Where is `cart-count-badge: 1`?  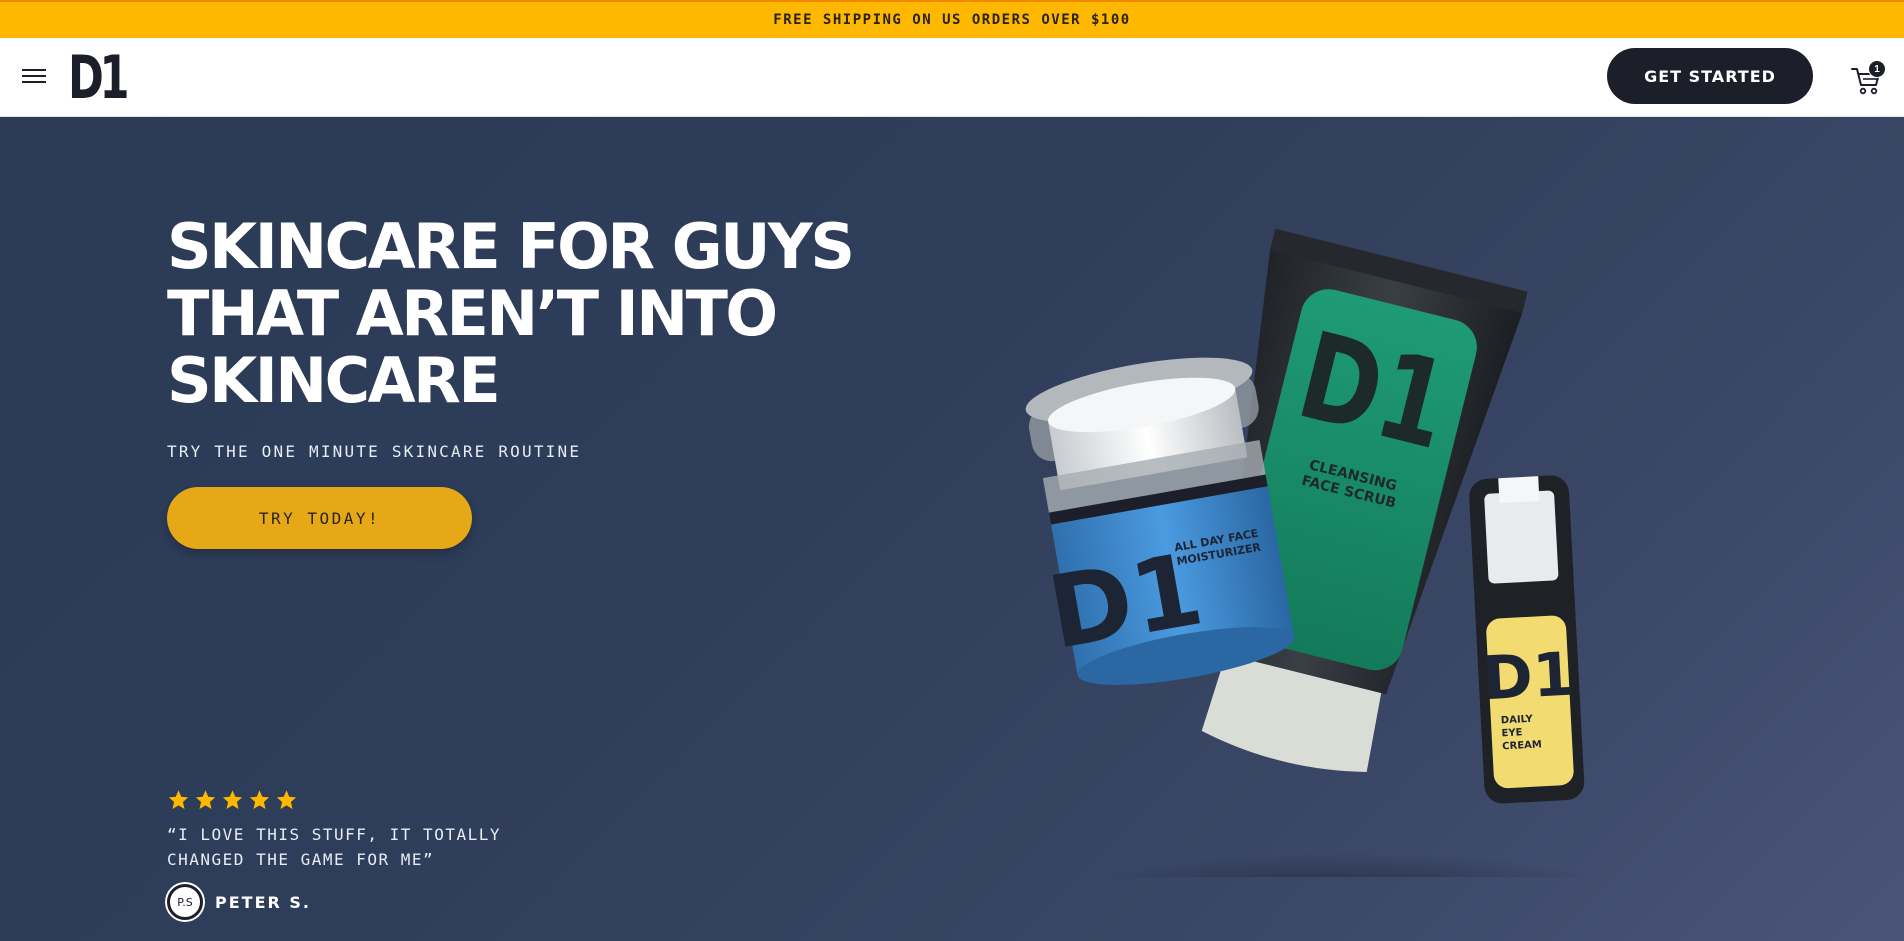 cart-count-badge: 1 is located at coordinates (1877, 69).